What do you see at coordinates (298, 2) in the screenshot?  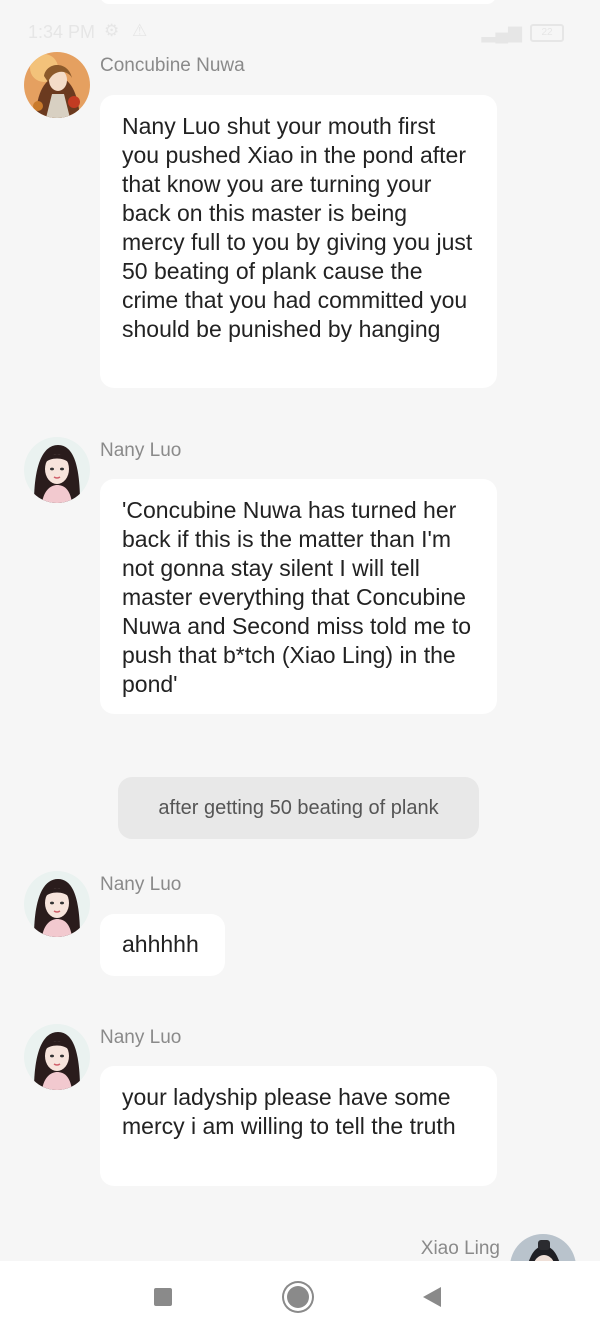 I see `previous-message-bubble` at bounding box center [298, 2].